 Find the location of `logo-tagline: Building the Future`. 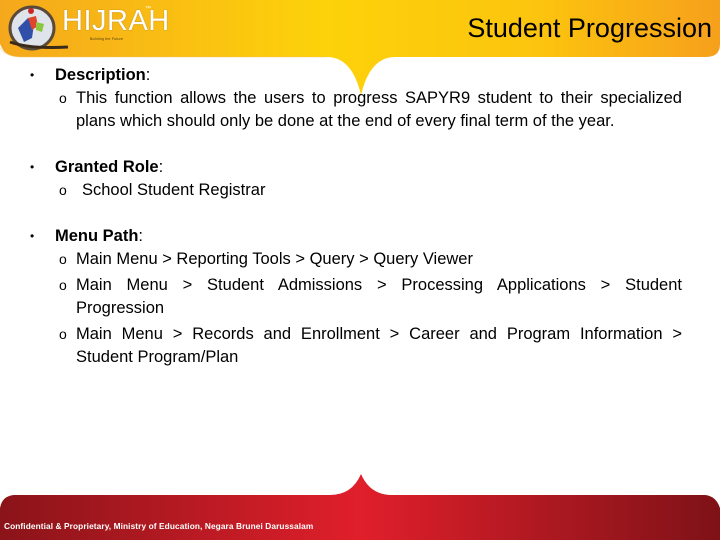

logo-tagline: Building the Future is located at coordinates (107, 39).